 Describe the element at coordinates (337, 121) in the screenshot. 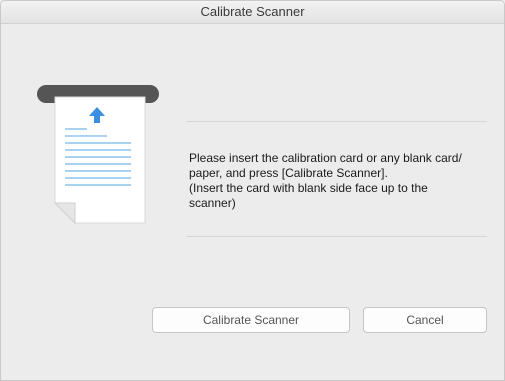

I see `divider-top` at that location.